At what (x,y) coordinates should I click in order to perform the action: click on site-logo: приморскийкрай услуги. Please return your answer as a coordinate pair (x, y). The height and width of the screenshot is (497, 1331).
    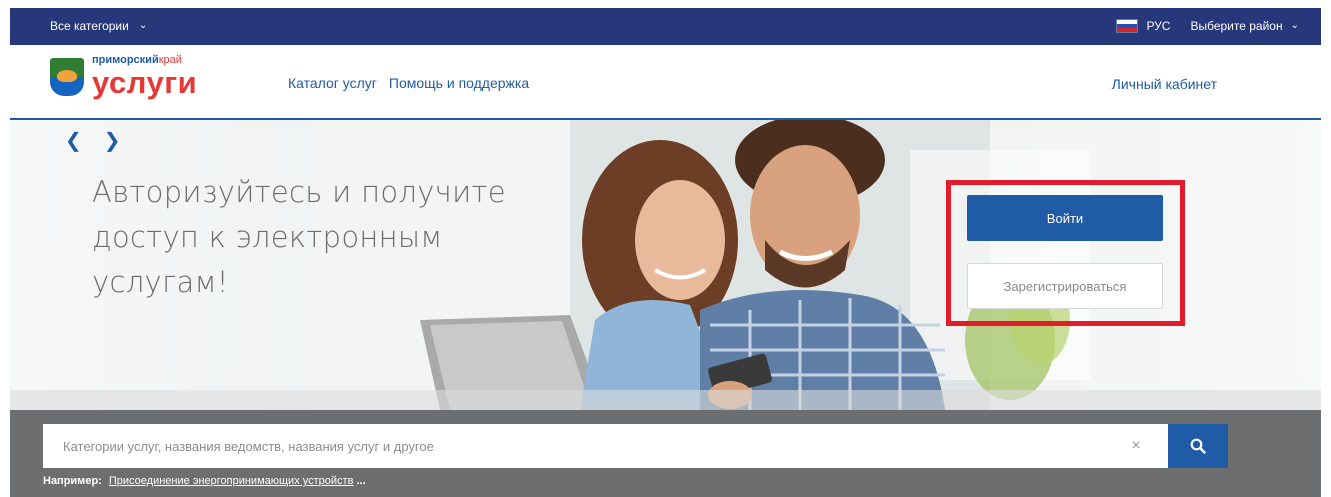
    Looking at the image, I should click on (123, 76).